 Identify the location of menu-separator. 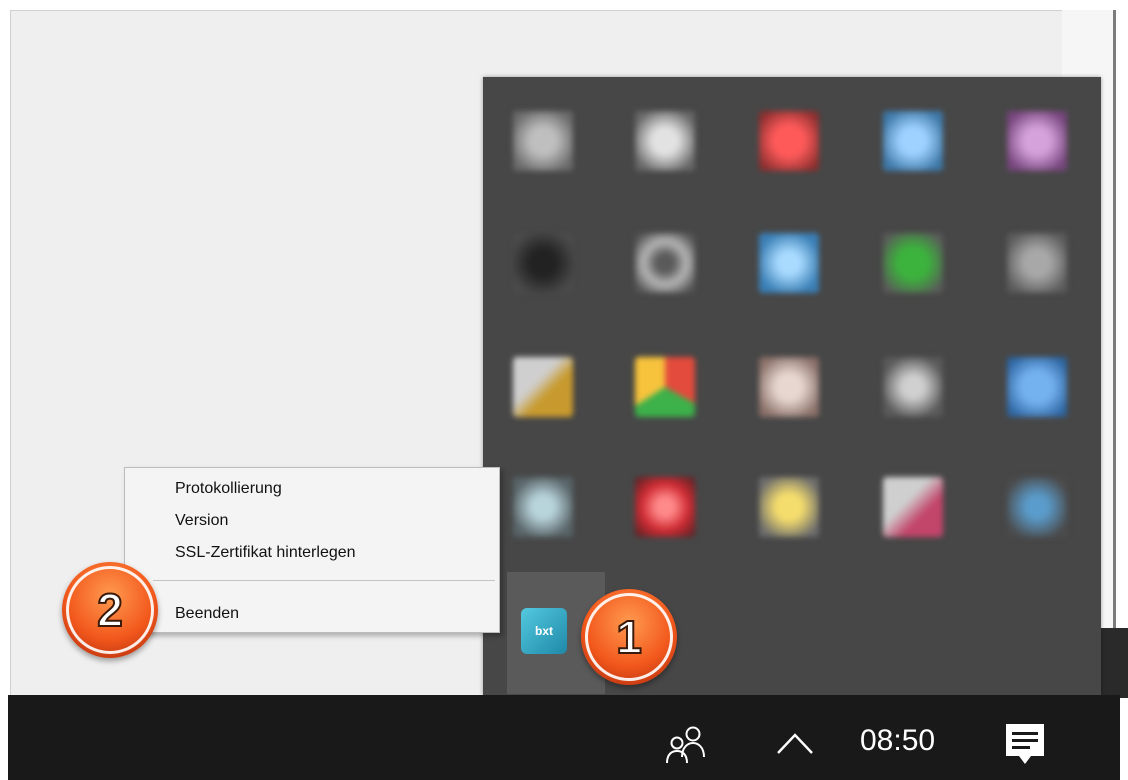
(324, 580).